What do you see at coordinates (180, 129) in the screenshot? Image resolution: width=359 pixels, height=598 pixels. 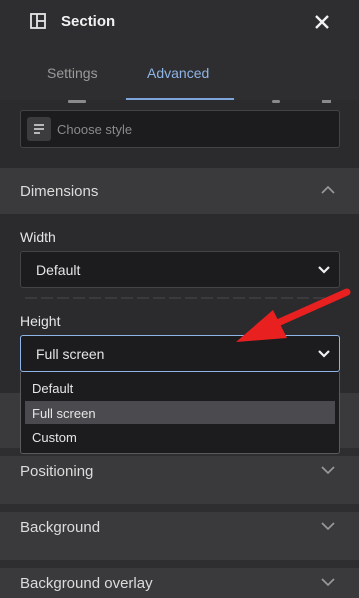 I see `style-input: Choose style` at bounding box center [180, 129].